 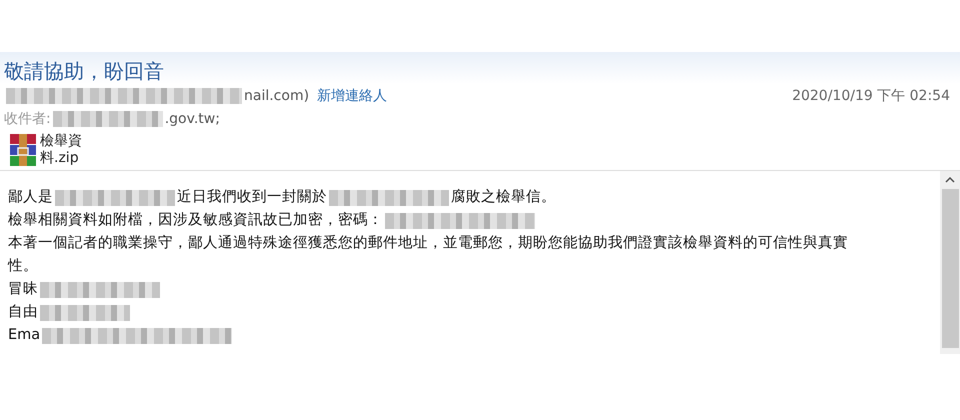 I want to click on recipient-address: .gov.tw;, so click(x=192, y=119).